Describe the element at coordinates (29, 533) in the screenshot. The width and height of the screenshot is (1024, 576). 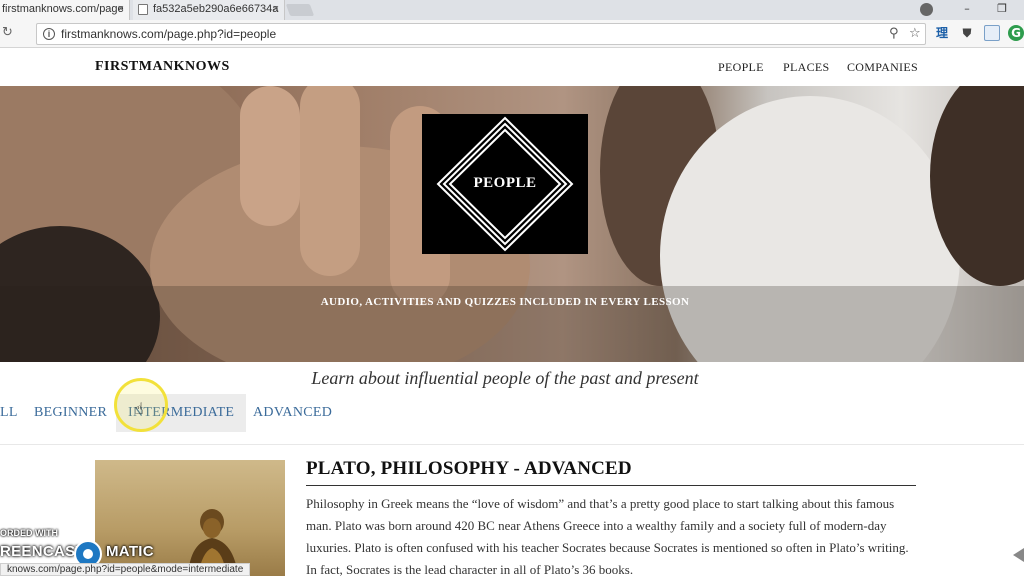
I see `watermark-caption: ORDED WITH` at that location.